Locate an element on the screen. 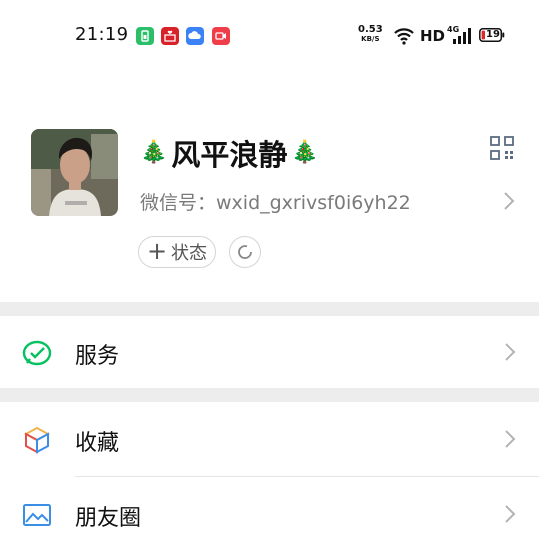  video-app-icon is located at coordinates (221, 36).